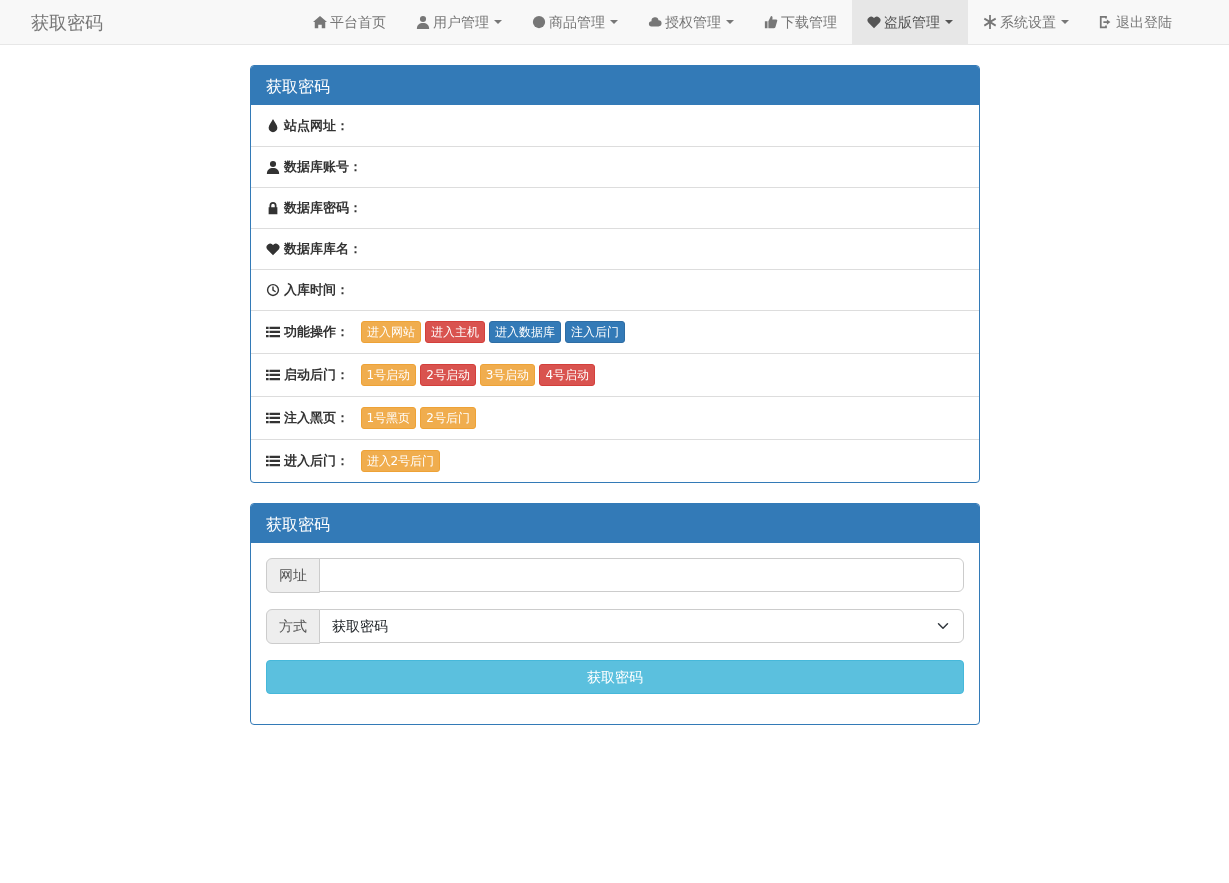 Image resolution: width=1229 pixels, height=883 pixels. What do you see at coordinates (320, 22) in the screenshot?
I see `home-icon` at bounding box center [320, 22].